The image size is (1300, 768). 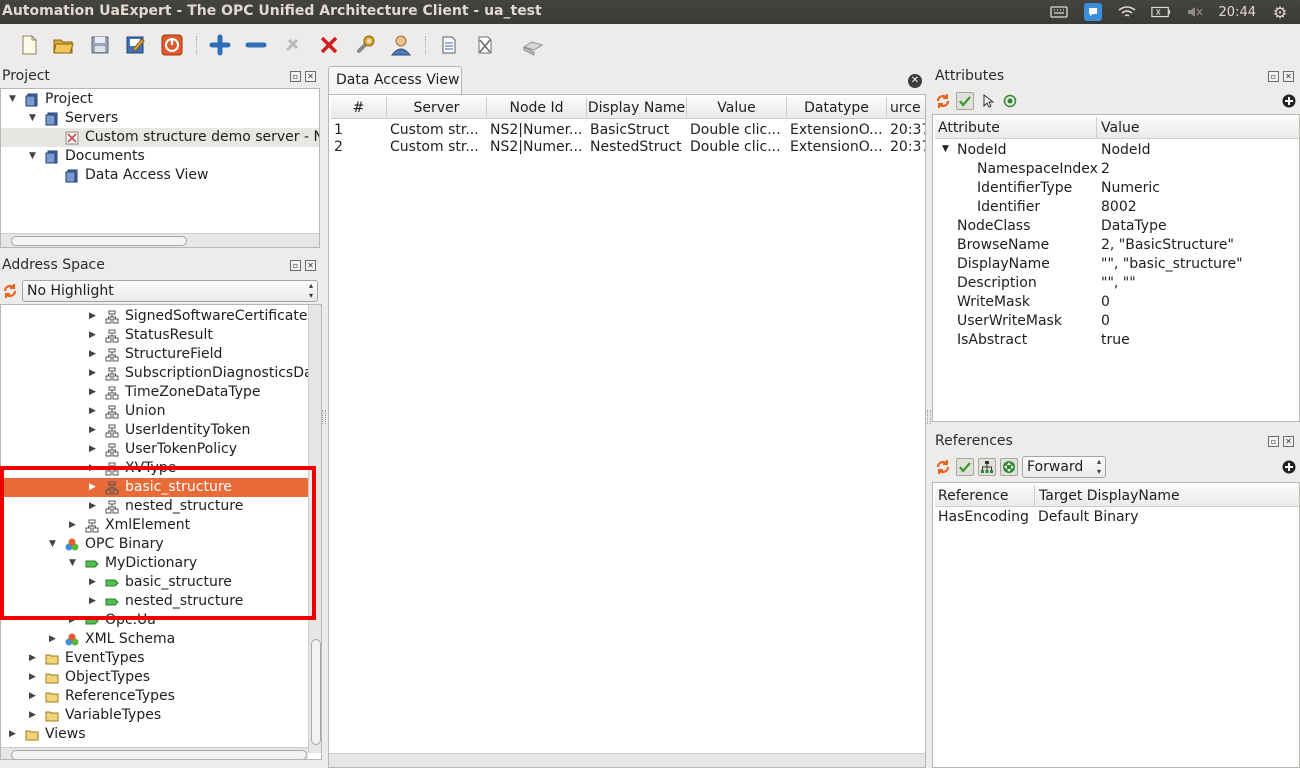 What do you see at coordinates (154, 544) in the screenshot?
I see `tree-item: ▼ OPC Binary` at bounding box center [154, 544].